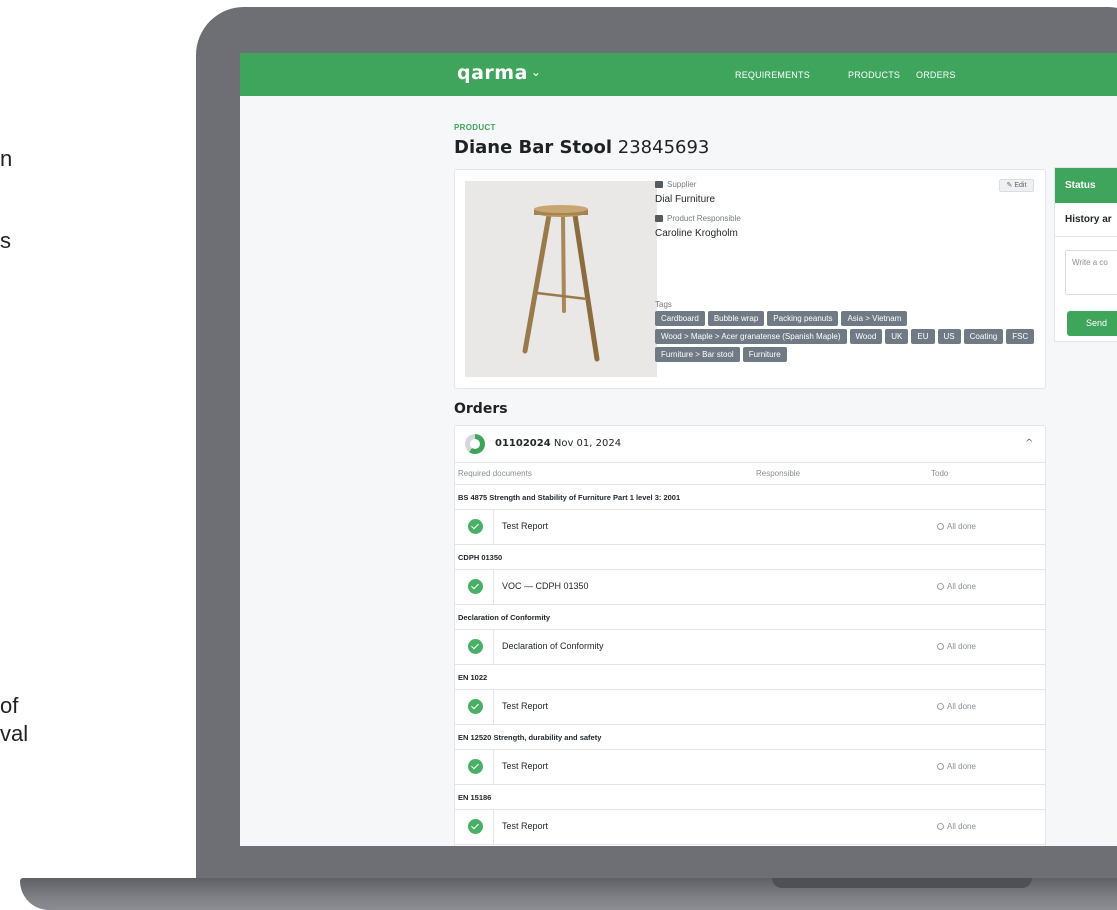  I want to click on chevron-up-icon: ^, so click(1029, 443).